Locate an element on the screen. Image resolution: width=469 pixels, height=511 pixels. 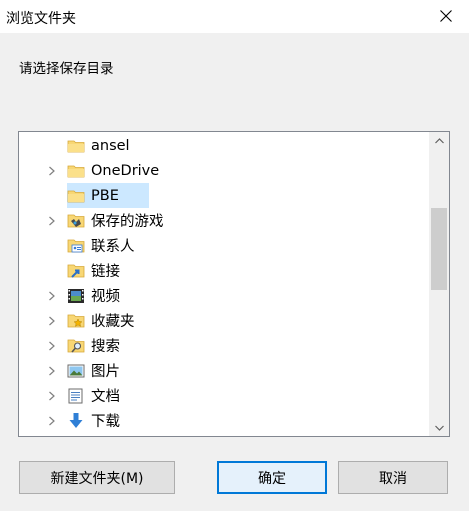
vertical-scrollbar is located at coordinates (439, 284).